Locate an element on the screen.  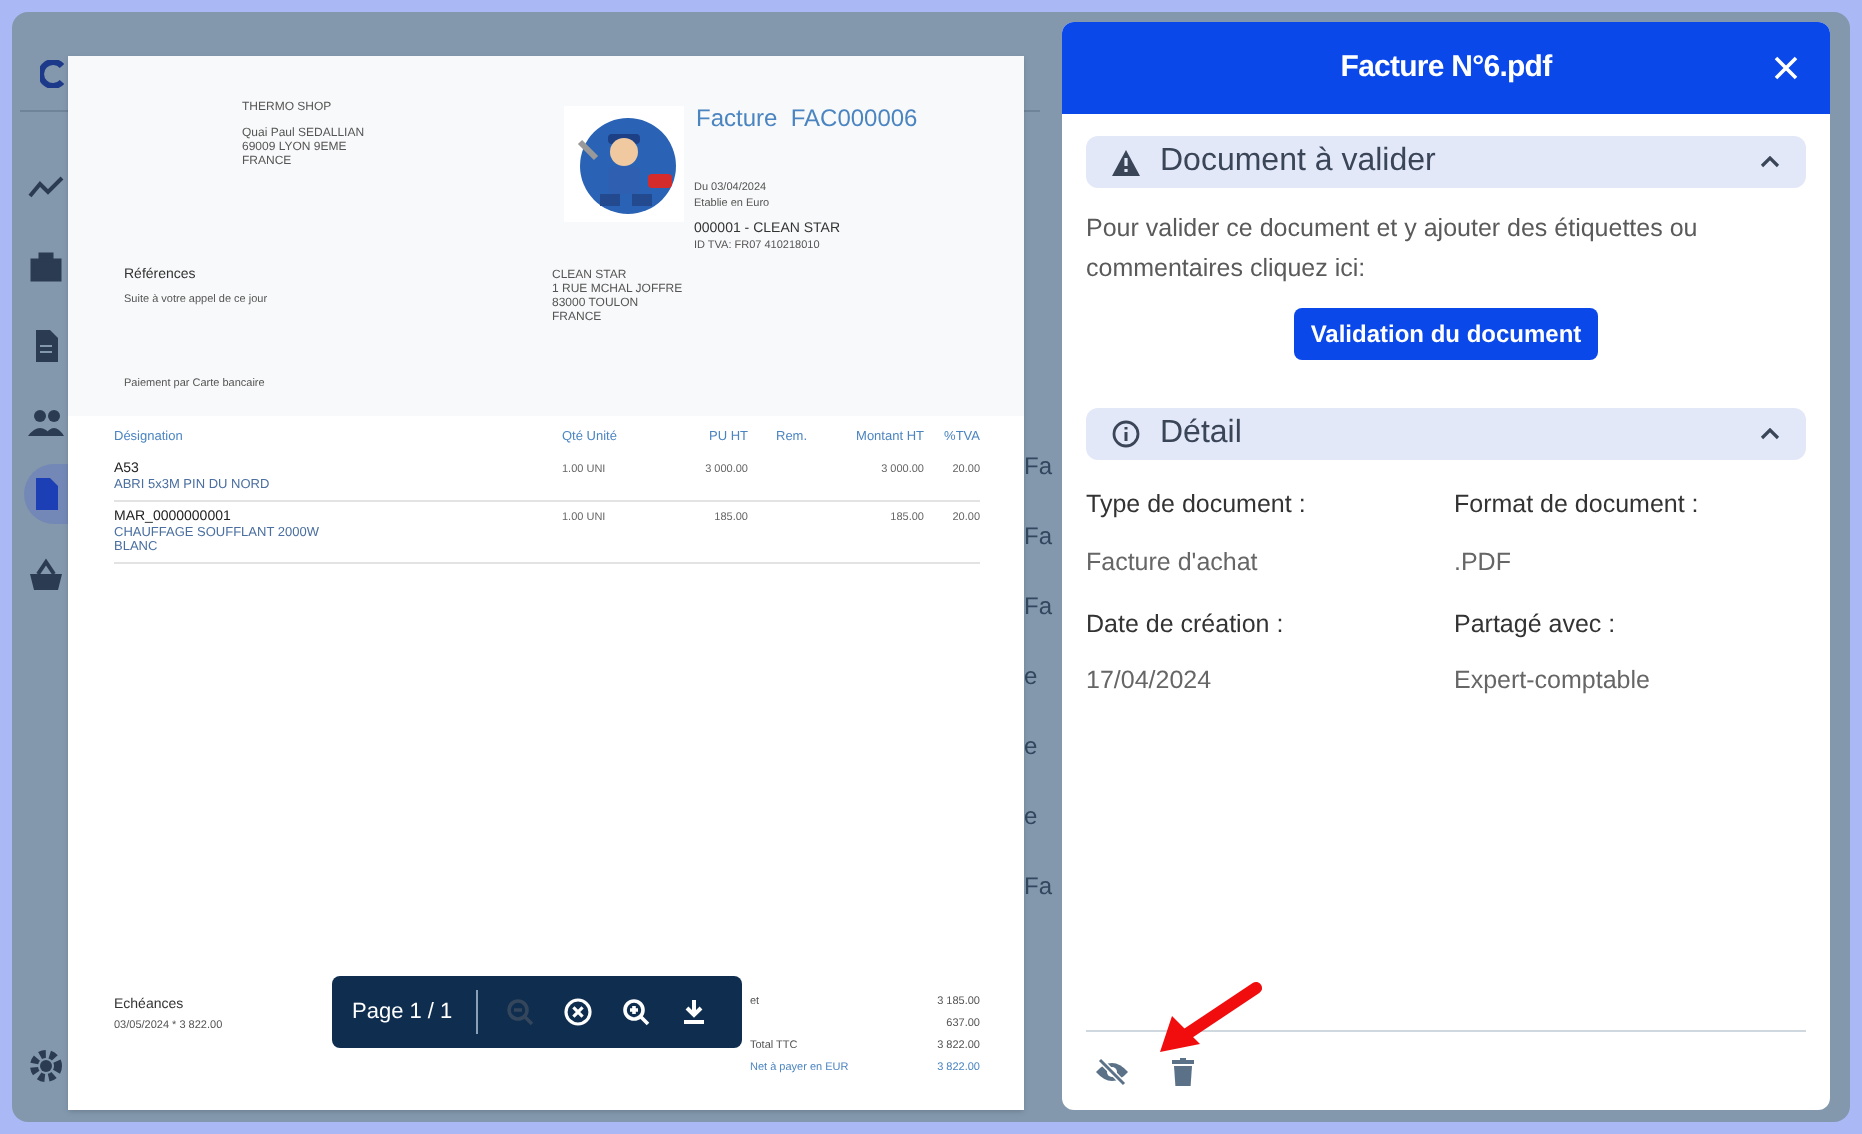
accordion-header: Document à valider is located at coordinates (1446, 162).